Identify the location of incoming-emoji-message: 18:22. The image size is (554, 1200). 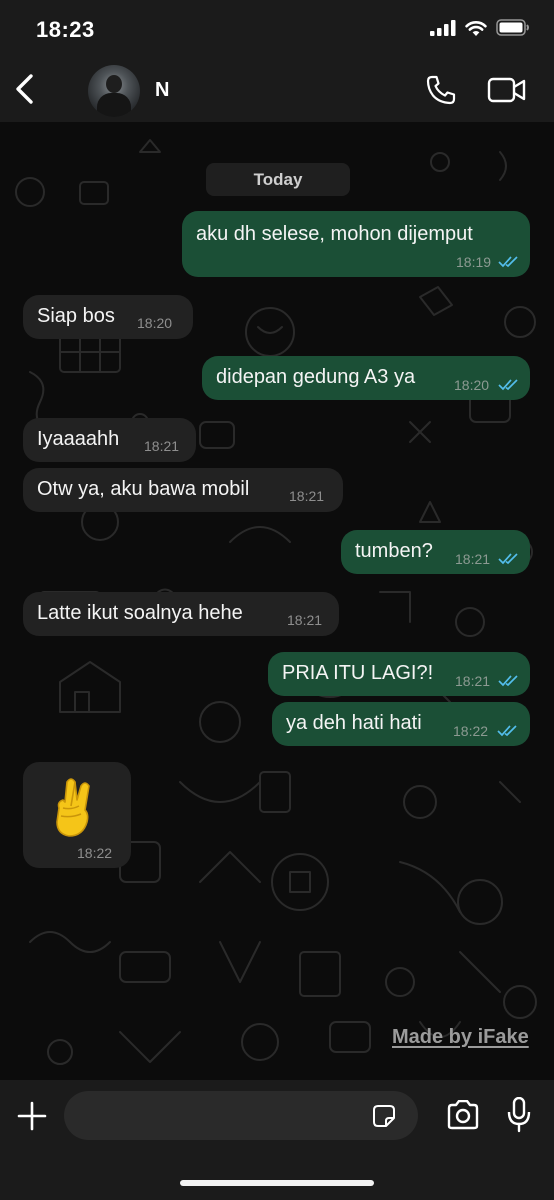
(77, 815).